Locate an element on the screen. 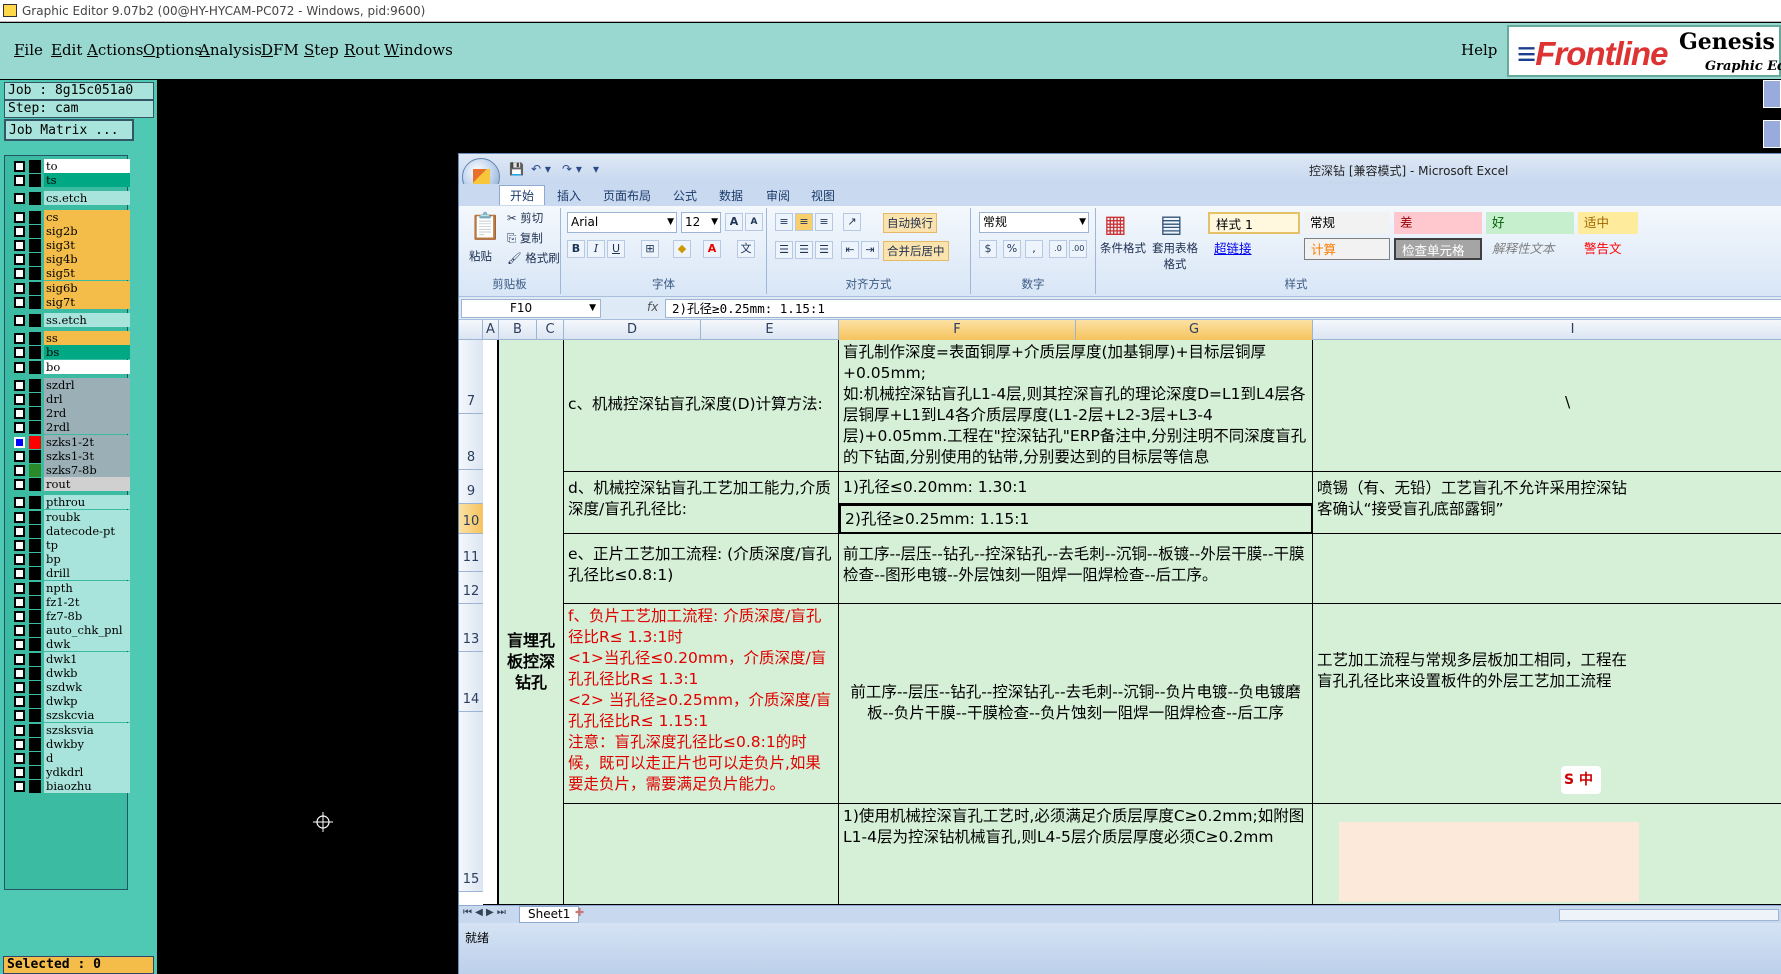 The width and height of the screenshot is (1781, 974). format-table-icon: ▤ is located at coordinates (1171, 224).